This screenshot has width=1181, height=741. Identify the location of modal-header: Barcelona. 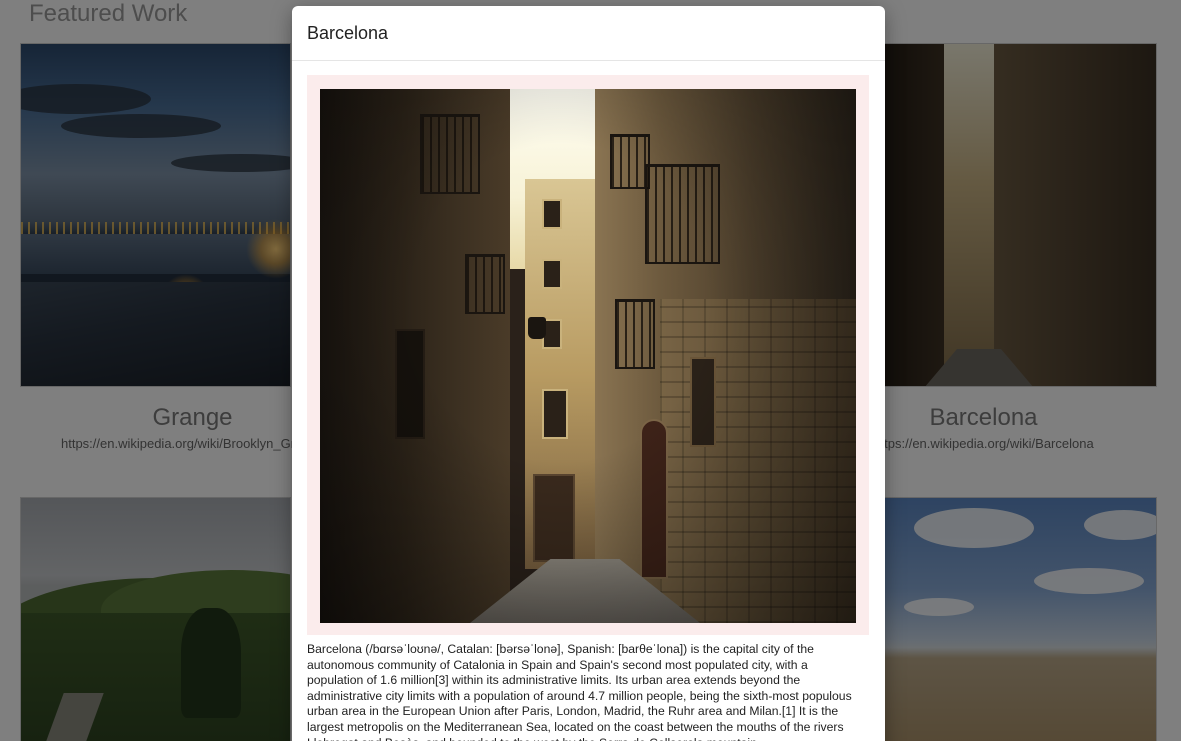
(588, 33).